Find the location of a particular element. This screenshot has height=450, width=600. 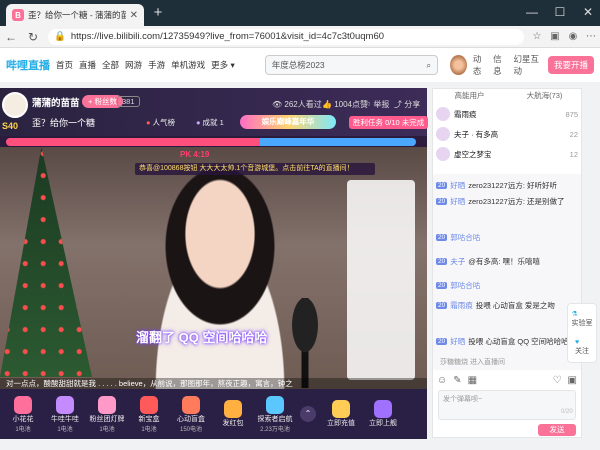

victory-task-badge: 胜利任务 0/10 未完成 is located at coordinates (389, 122).